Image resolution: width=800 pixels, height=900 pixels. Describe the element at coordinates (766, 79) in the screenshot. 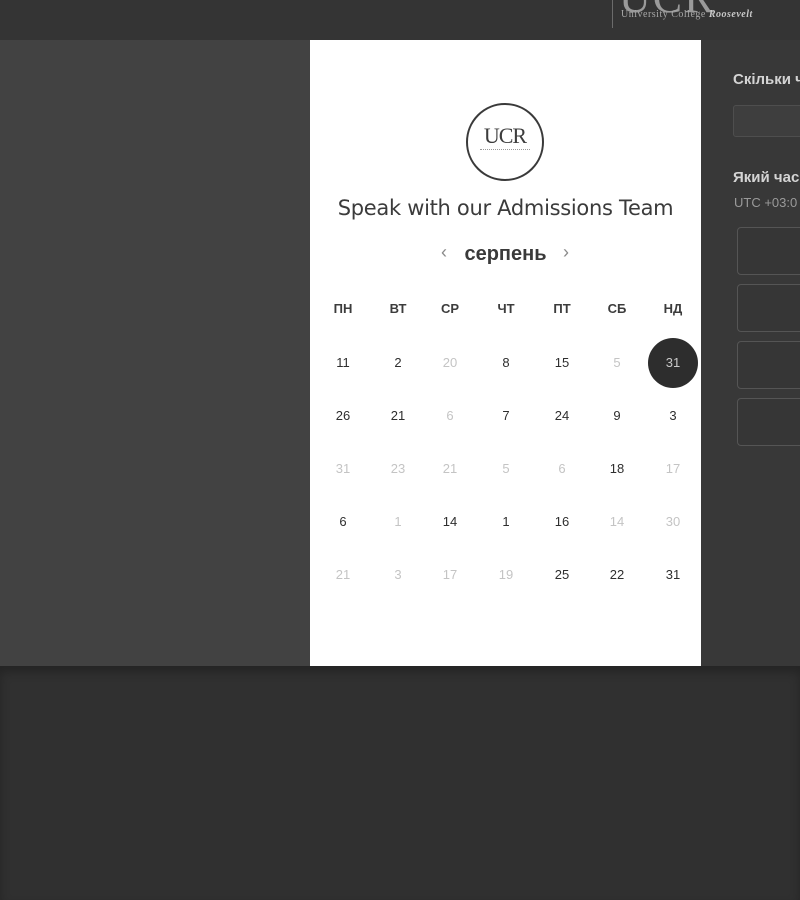

I see `duration-label: Скільки ч` at that location.